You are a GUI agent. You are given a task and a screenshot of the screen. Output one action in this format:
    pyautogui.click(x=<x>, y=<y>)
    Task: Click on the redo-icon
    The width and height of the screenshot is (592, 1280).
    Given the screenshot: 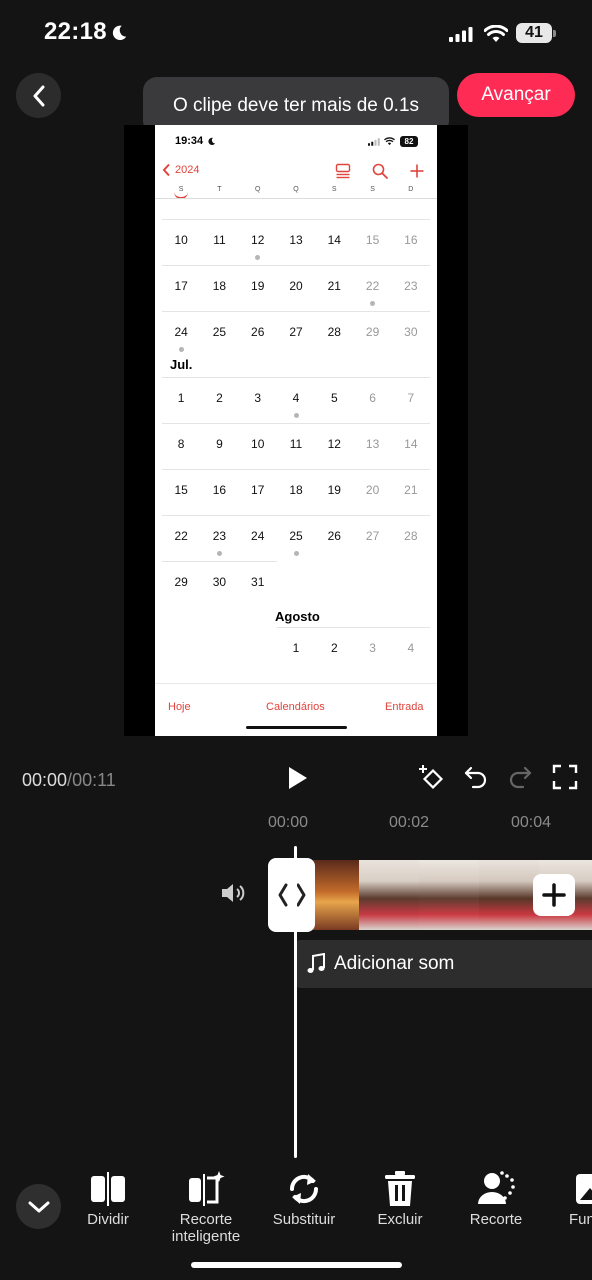 What is the action you would take?
    pyautogui.click(x=520, y=777)
    